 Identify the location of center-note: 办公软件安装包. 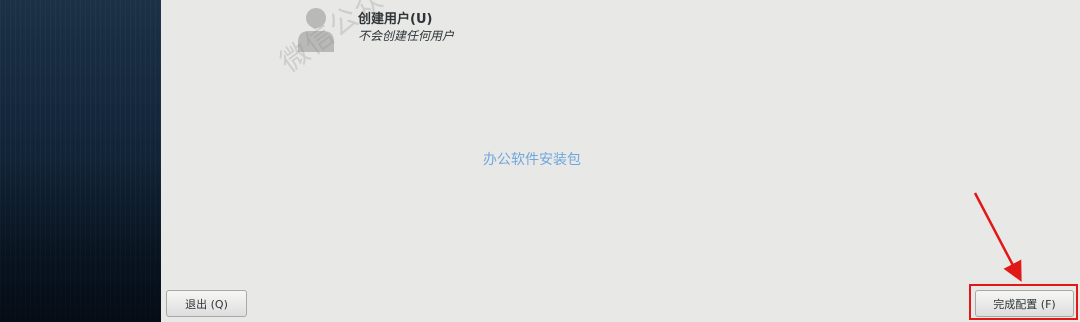
(532, 160).